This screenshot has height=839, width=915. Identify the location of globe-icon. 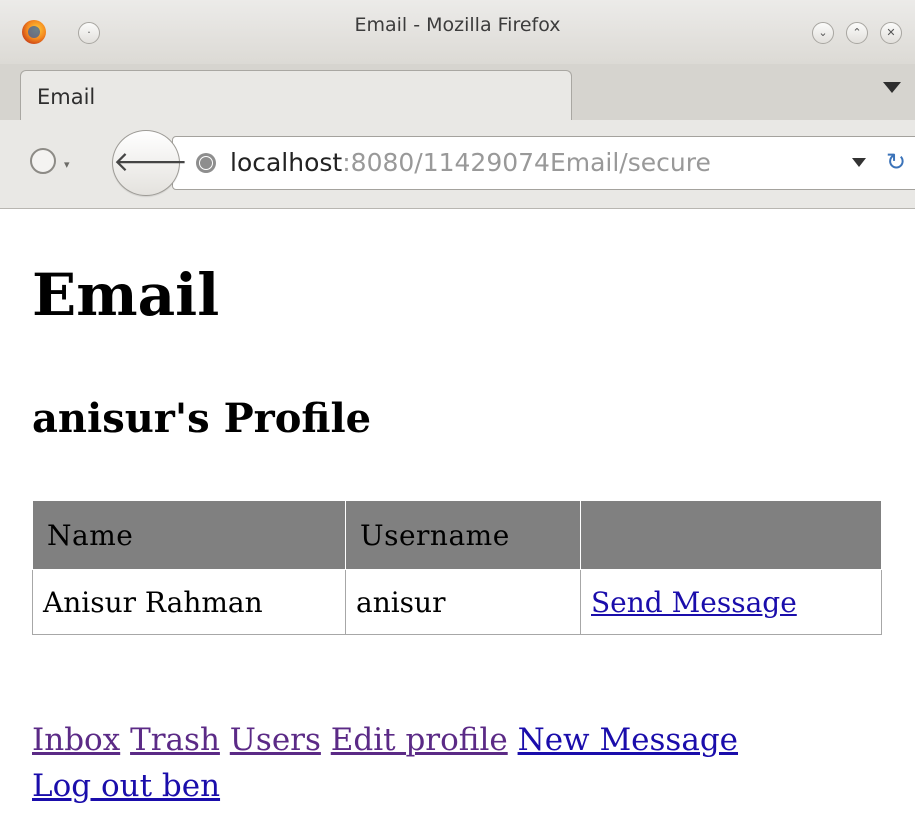
(206, 163).